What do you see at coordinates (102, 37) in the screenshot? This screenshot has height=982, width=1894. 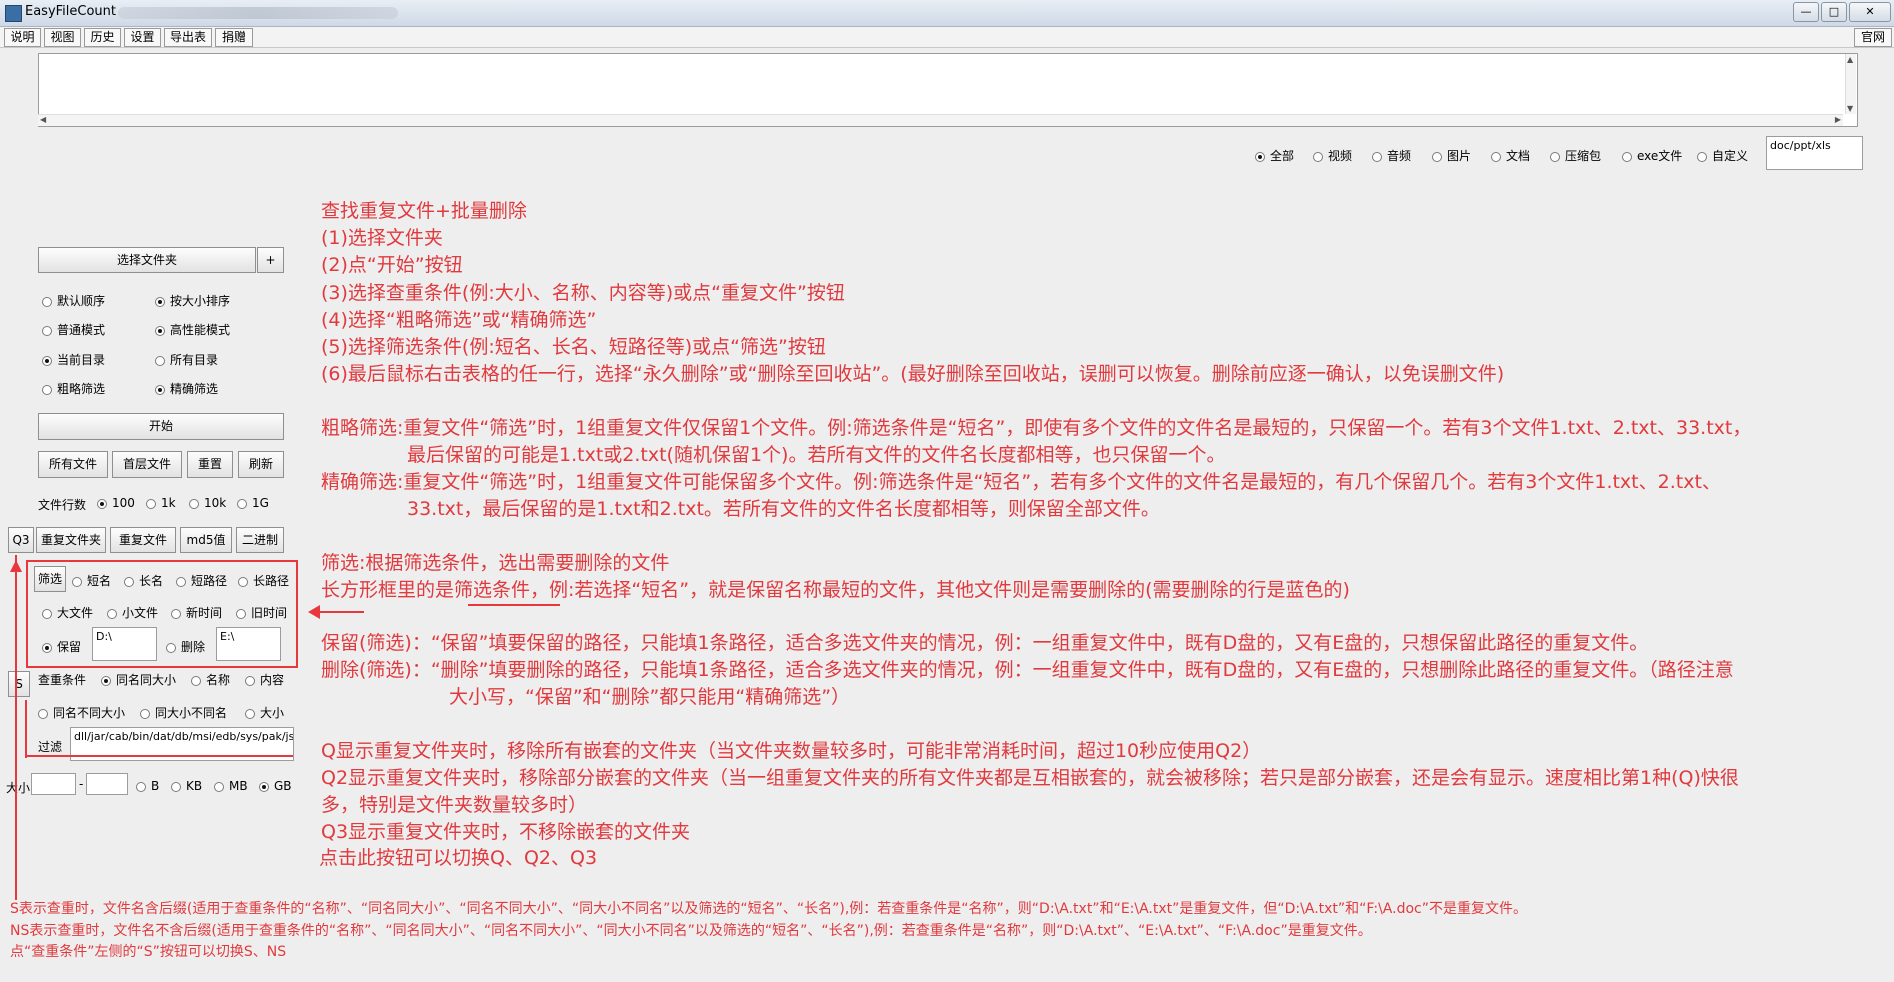 I see `menu-history: 历史` at bounding box center [102, 37].